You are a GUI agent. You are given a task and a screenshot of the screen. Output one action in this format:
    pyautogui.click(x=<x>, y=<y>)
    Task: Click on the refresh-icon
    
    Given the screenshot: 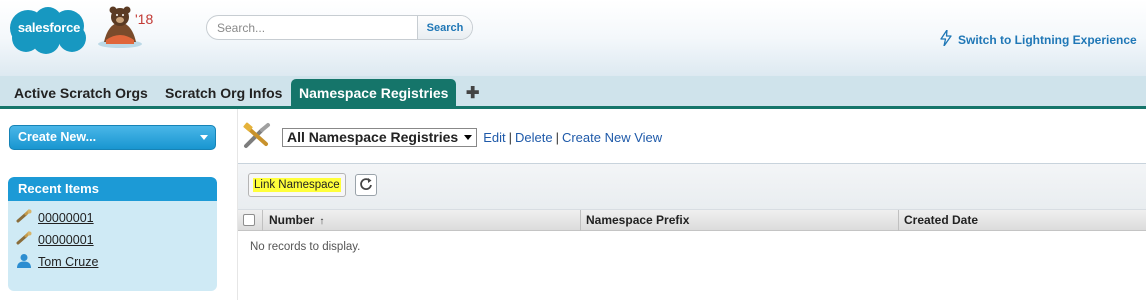 What is the action you would take?
    pyautogui.click(x=366, y=185)
    